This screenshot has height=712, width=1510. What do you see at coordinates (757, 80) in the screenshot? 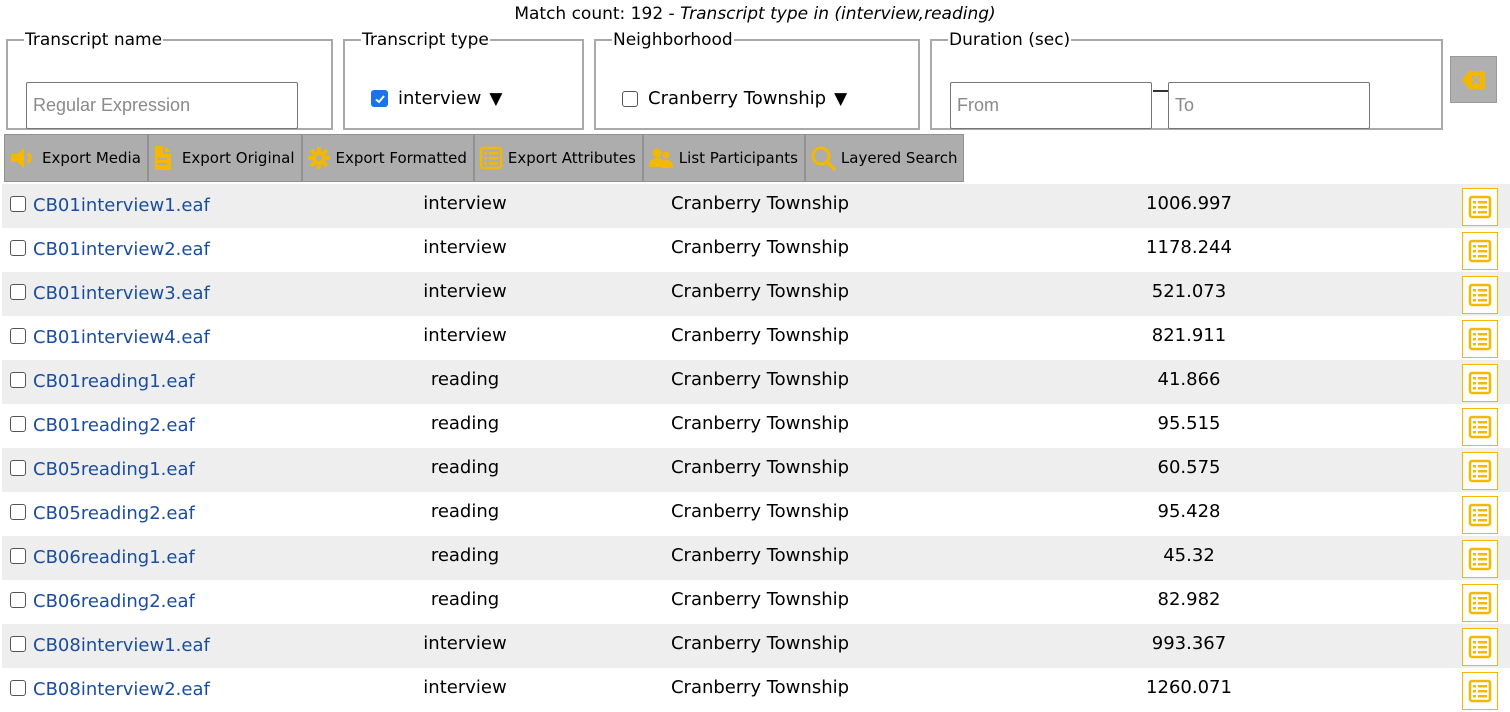
I see `neighborhood-filter: Neighborhood Cranberry Township ▼` at bounding box center [757, 80].